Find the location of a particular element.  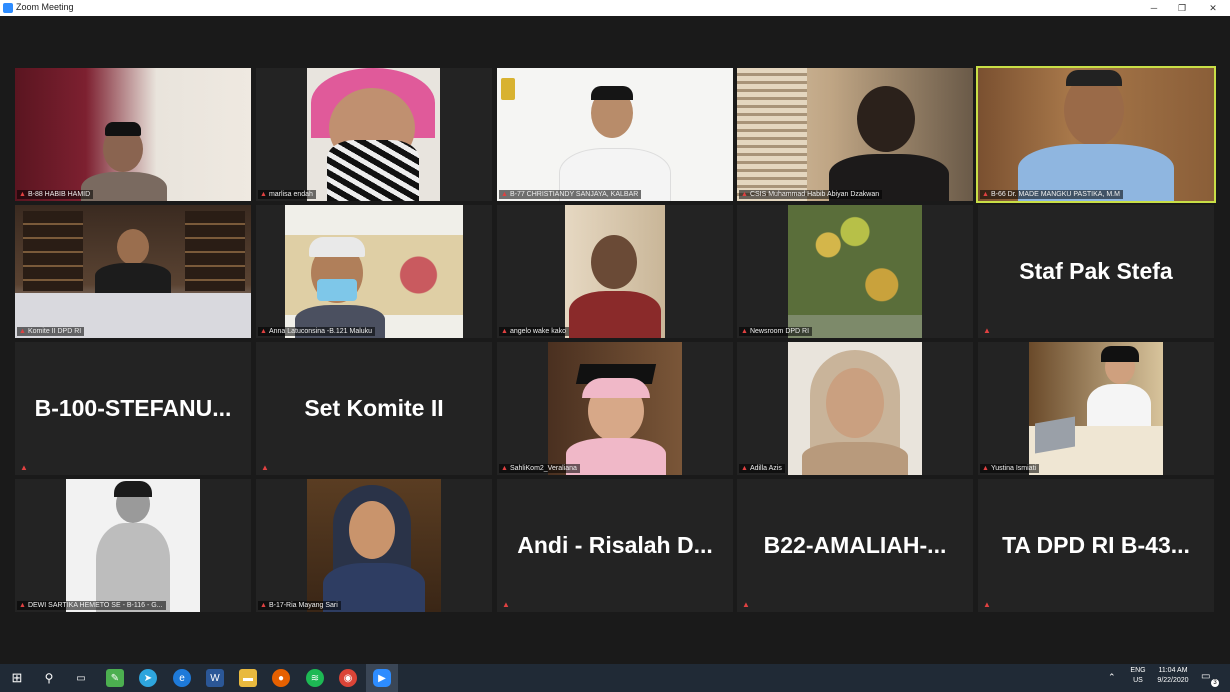

notification-count-badge: 3 is located at coordinates (1215, 683).